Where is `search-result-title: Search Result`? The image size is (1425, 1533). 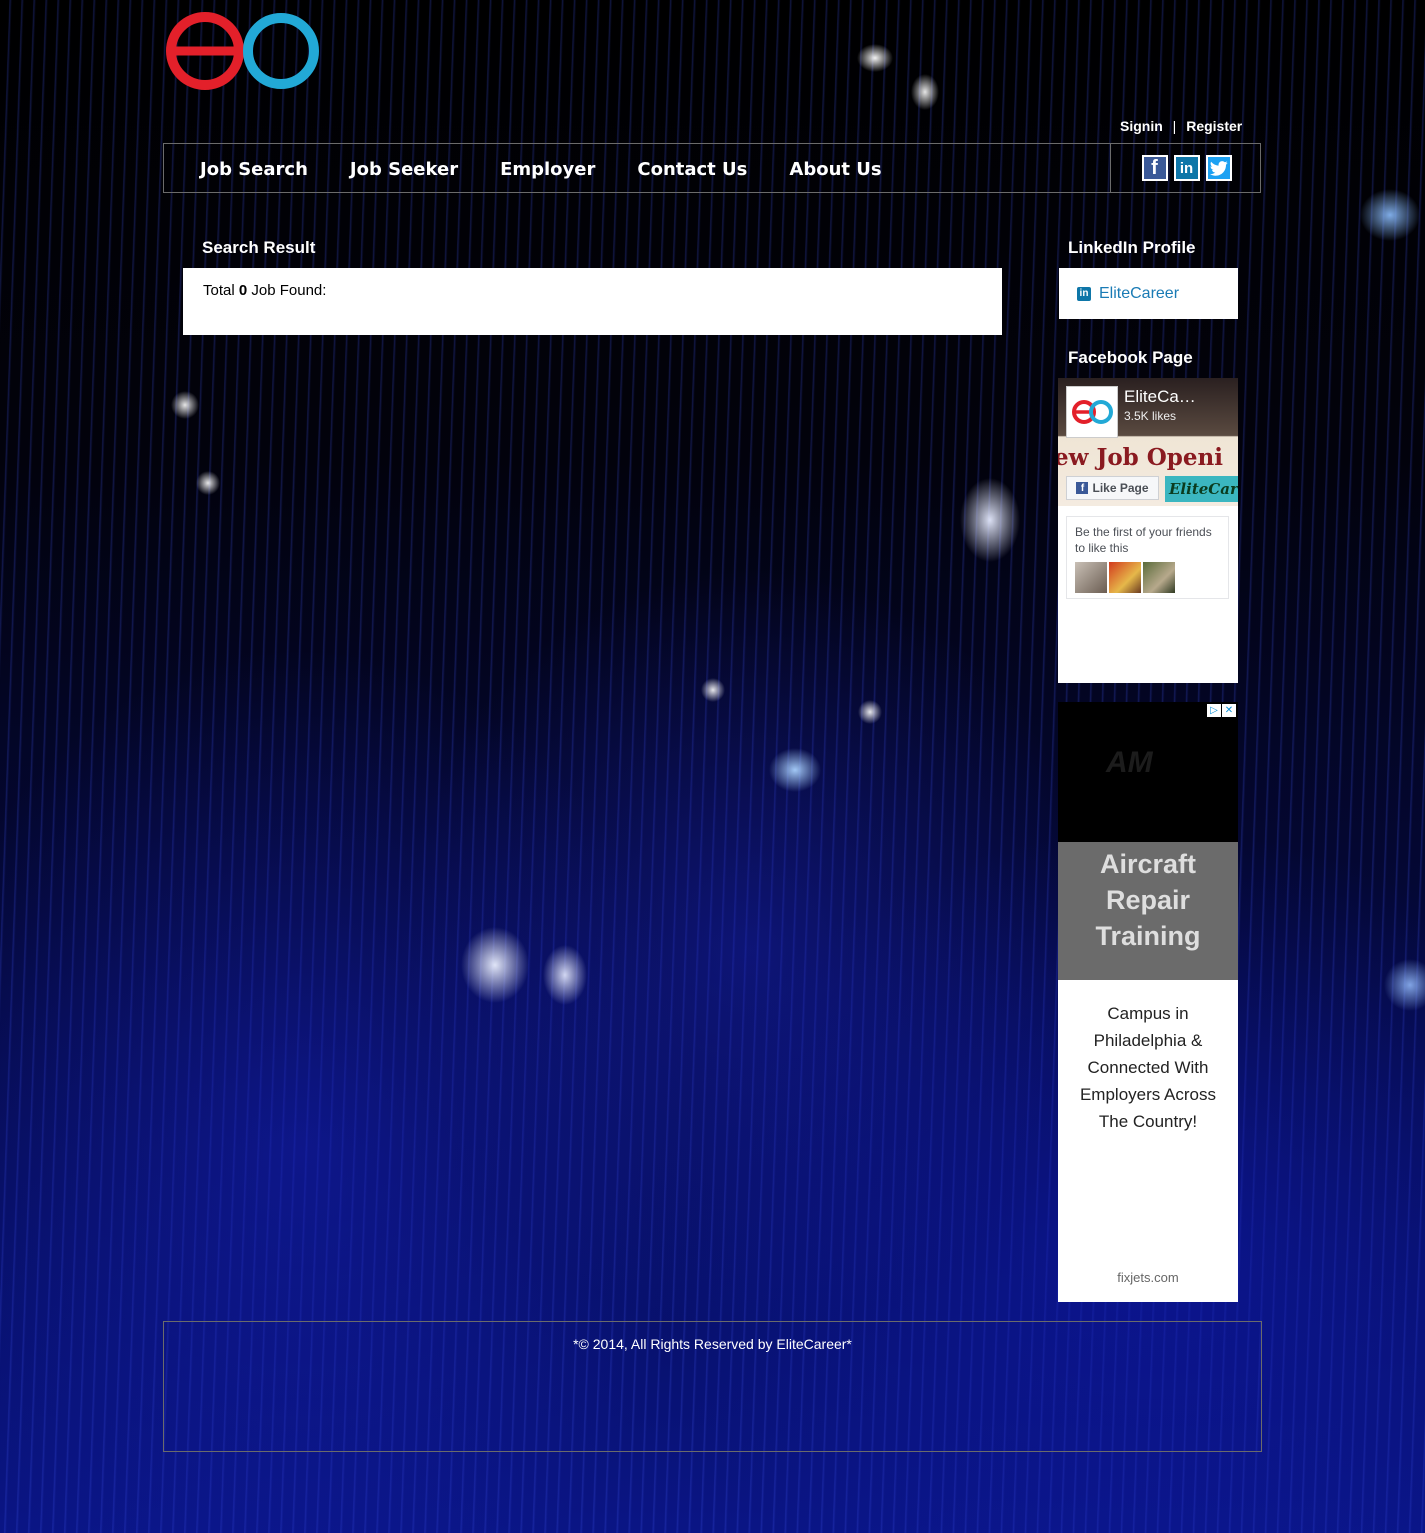 search-result-title: Search Result is located at coordinates (259, 247).